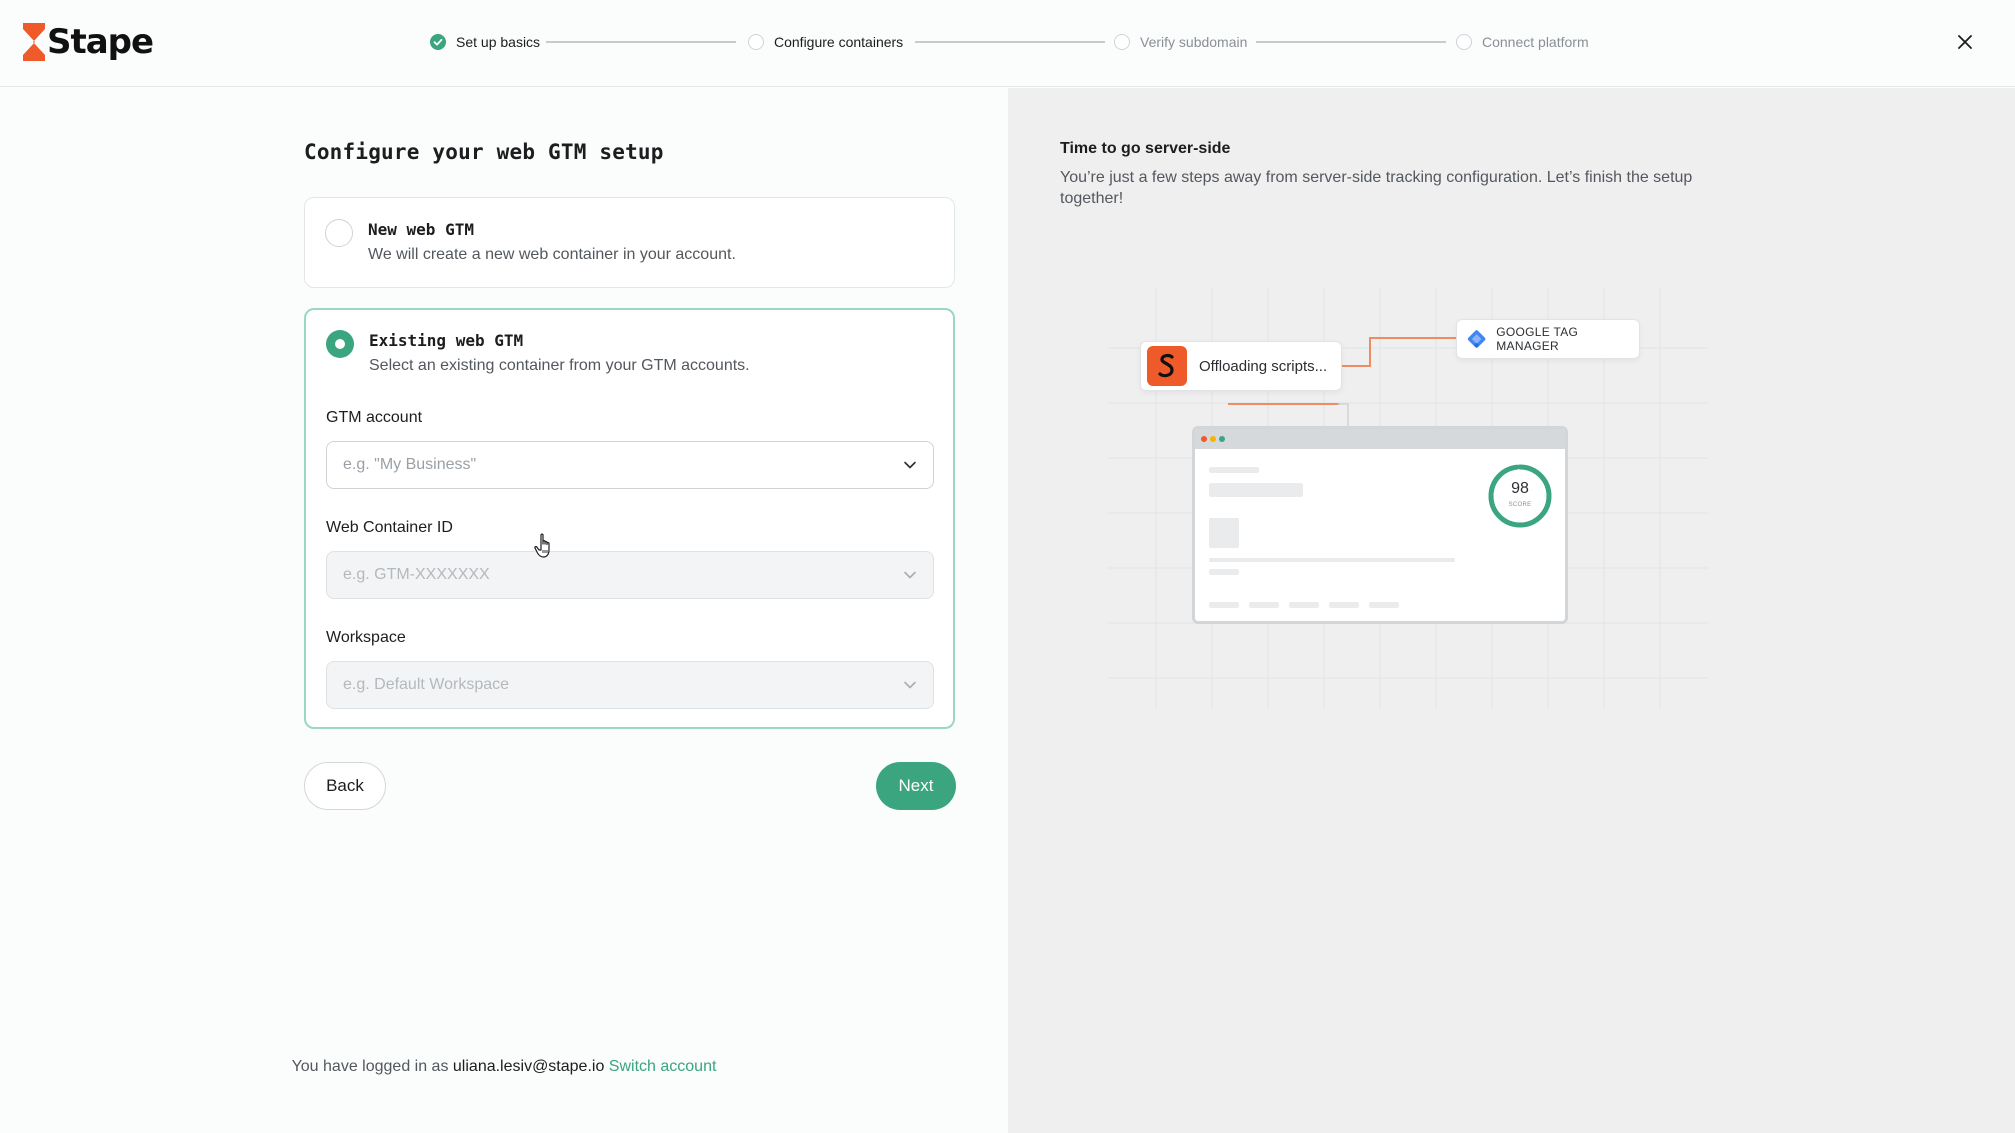 The width and height of the screenshot is (2015, 1133). What do you see at coordinates (1204, 439) in the screenshot?
I see `window-dot-red` at bounding box center [1204, 439].